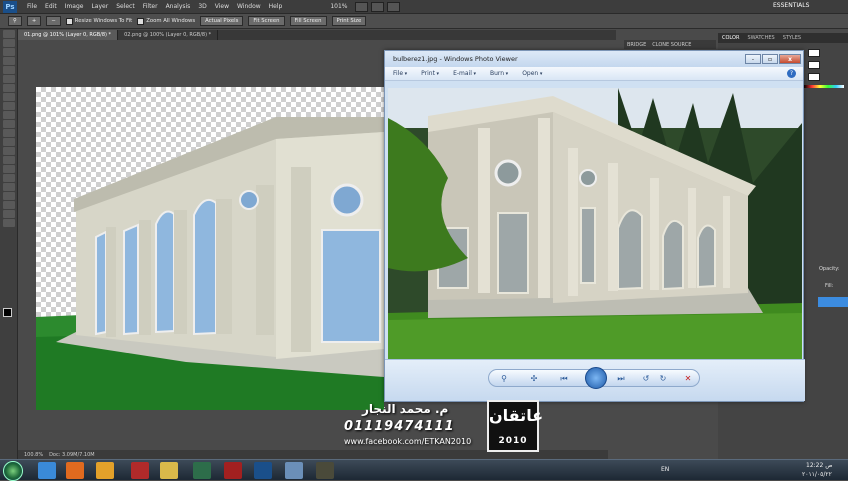 The height and width of the screenshot is (481, 848). What do you see at coordinates (753, 59) in the screenshot?
I see `minimize-button: -` at bounding box center [753, 59].